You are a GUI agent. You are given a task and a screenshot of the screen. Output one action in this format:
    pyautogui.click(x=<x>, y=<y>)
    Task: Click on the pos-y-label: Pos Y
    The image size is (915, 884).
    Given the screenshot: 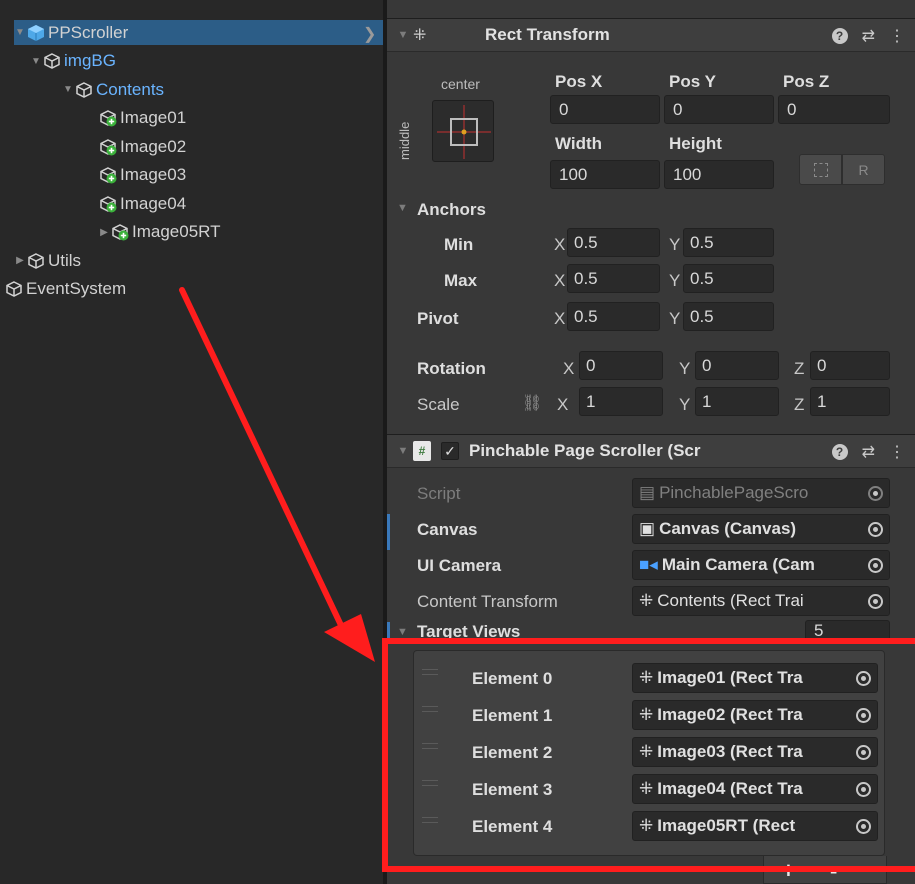 What is the action you would take?
    pyautogui.click(x=692, y=81)
    